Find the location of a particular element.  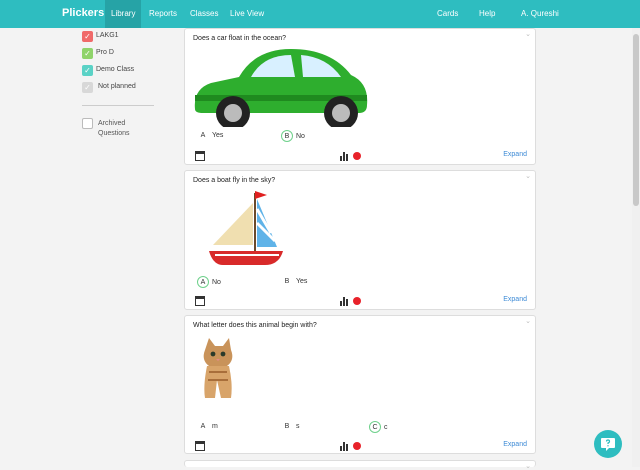

nav-help: Help is located at coordinates (487, 14).